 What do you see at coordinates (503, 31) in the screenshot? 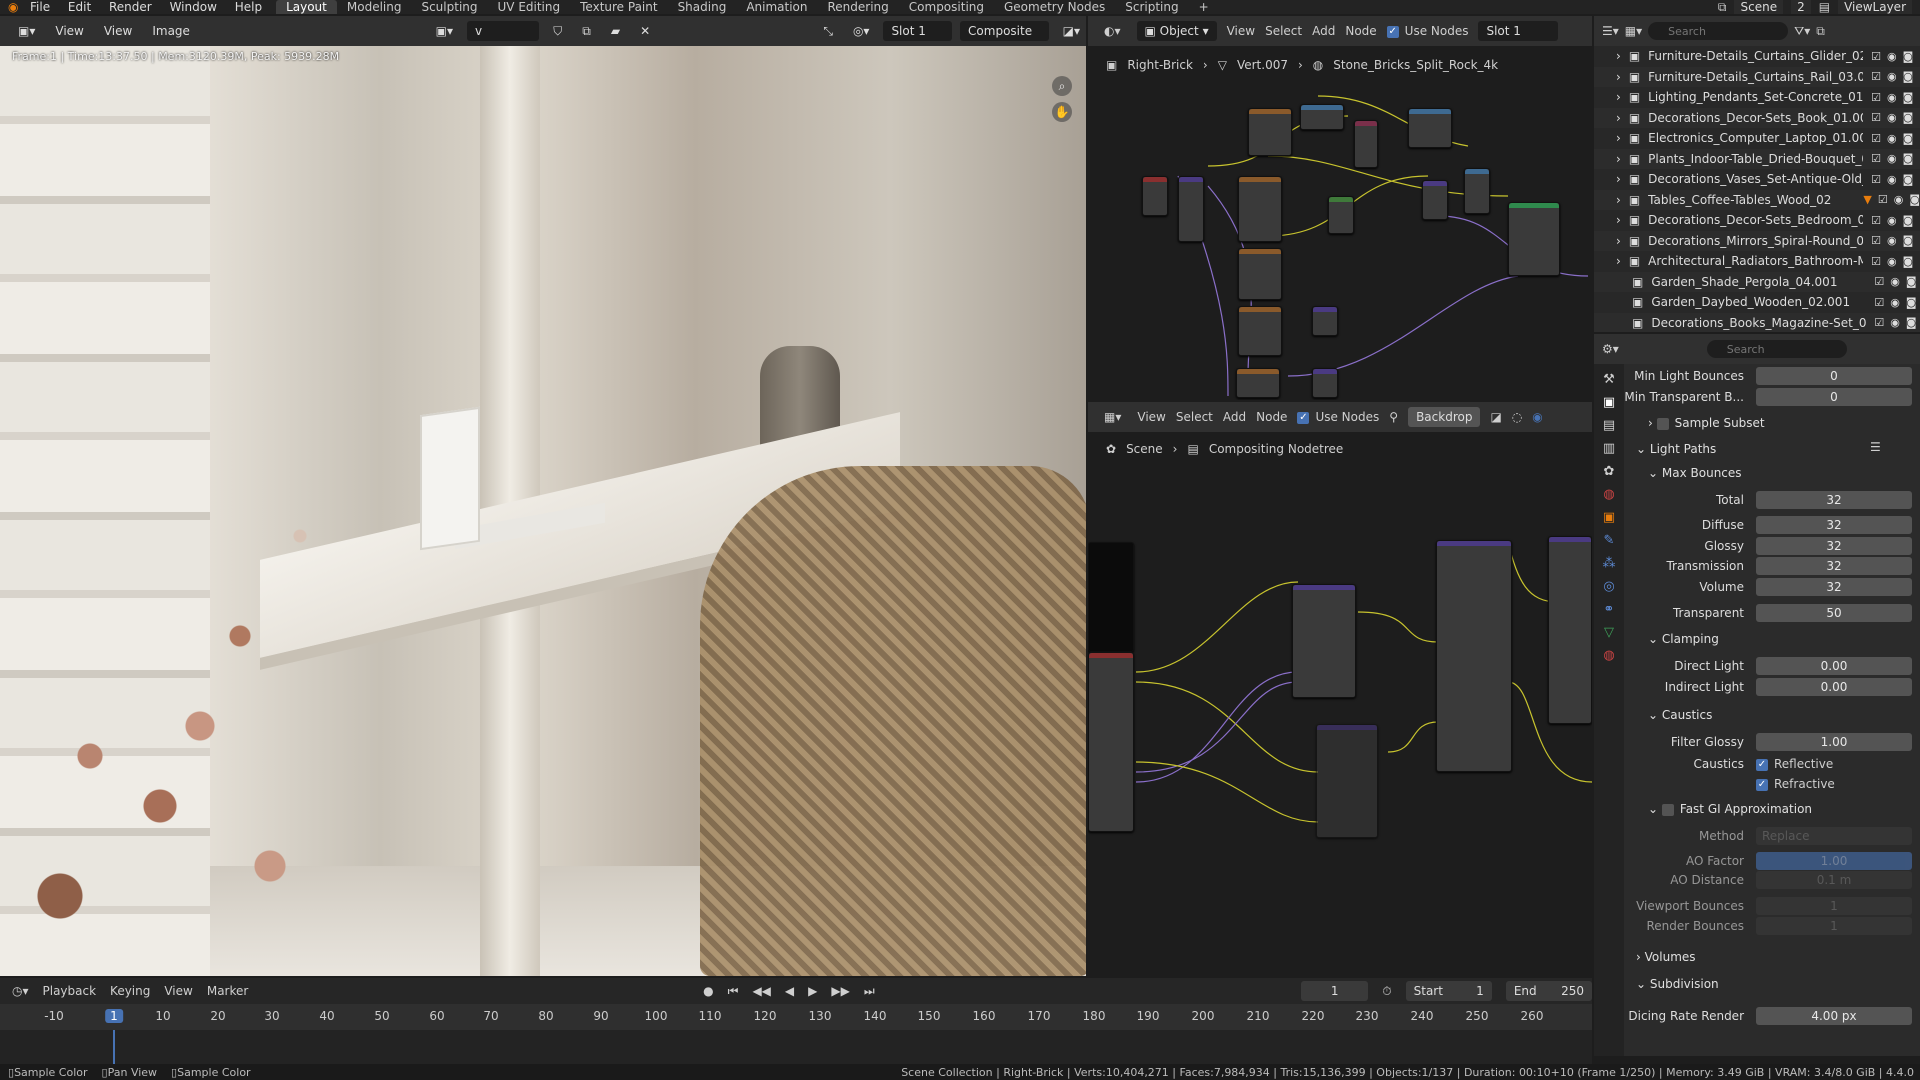
I see `image-name-field: v` at bounding box center [503, 31].